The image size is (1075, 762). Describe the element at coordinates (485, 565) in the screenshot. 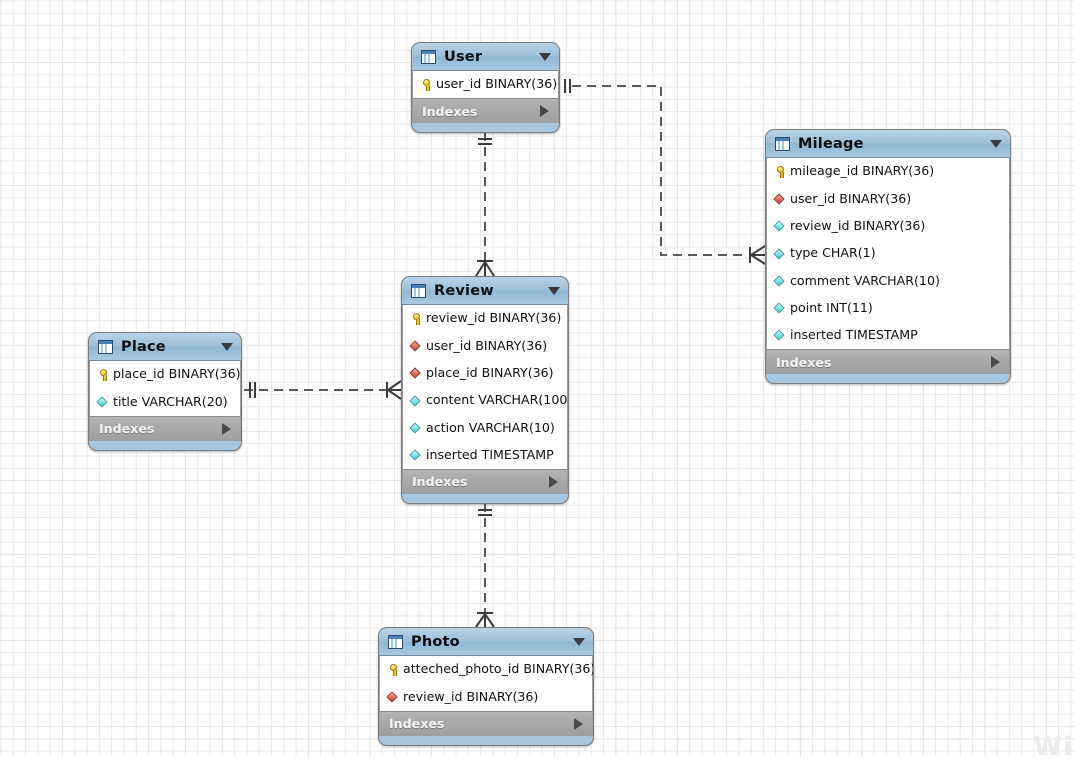

I see `relationship-review-photo` at that location.